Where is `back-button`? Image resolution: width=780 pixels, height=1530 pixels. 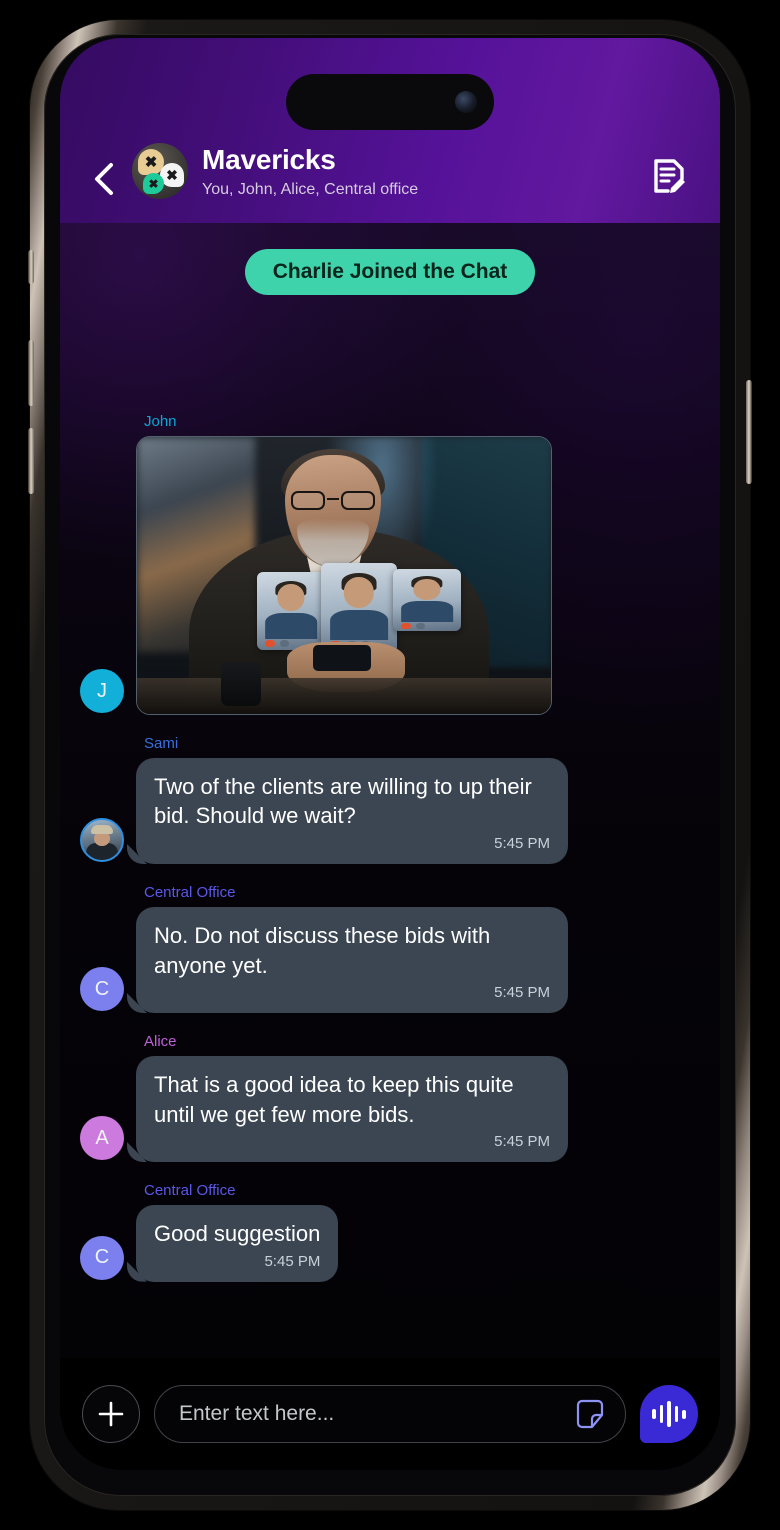
back-button is located at coordinates (104, 179).